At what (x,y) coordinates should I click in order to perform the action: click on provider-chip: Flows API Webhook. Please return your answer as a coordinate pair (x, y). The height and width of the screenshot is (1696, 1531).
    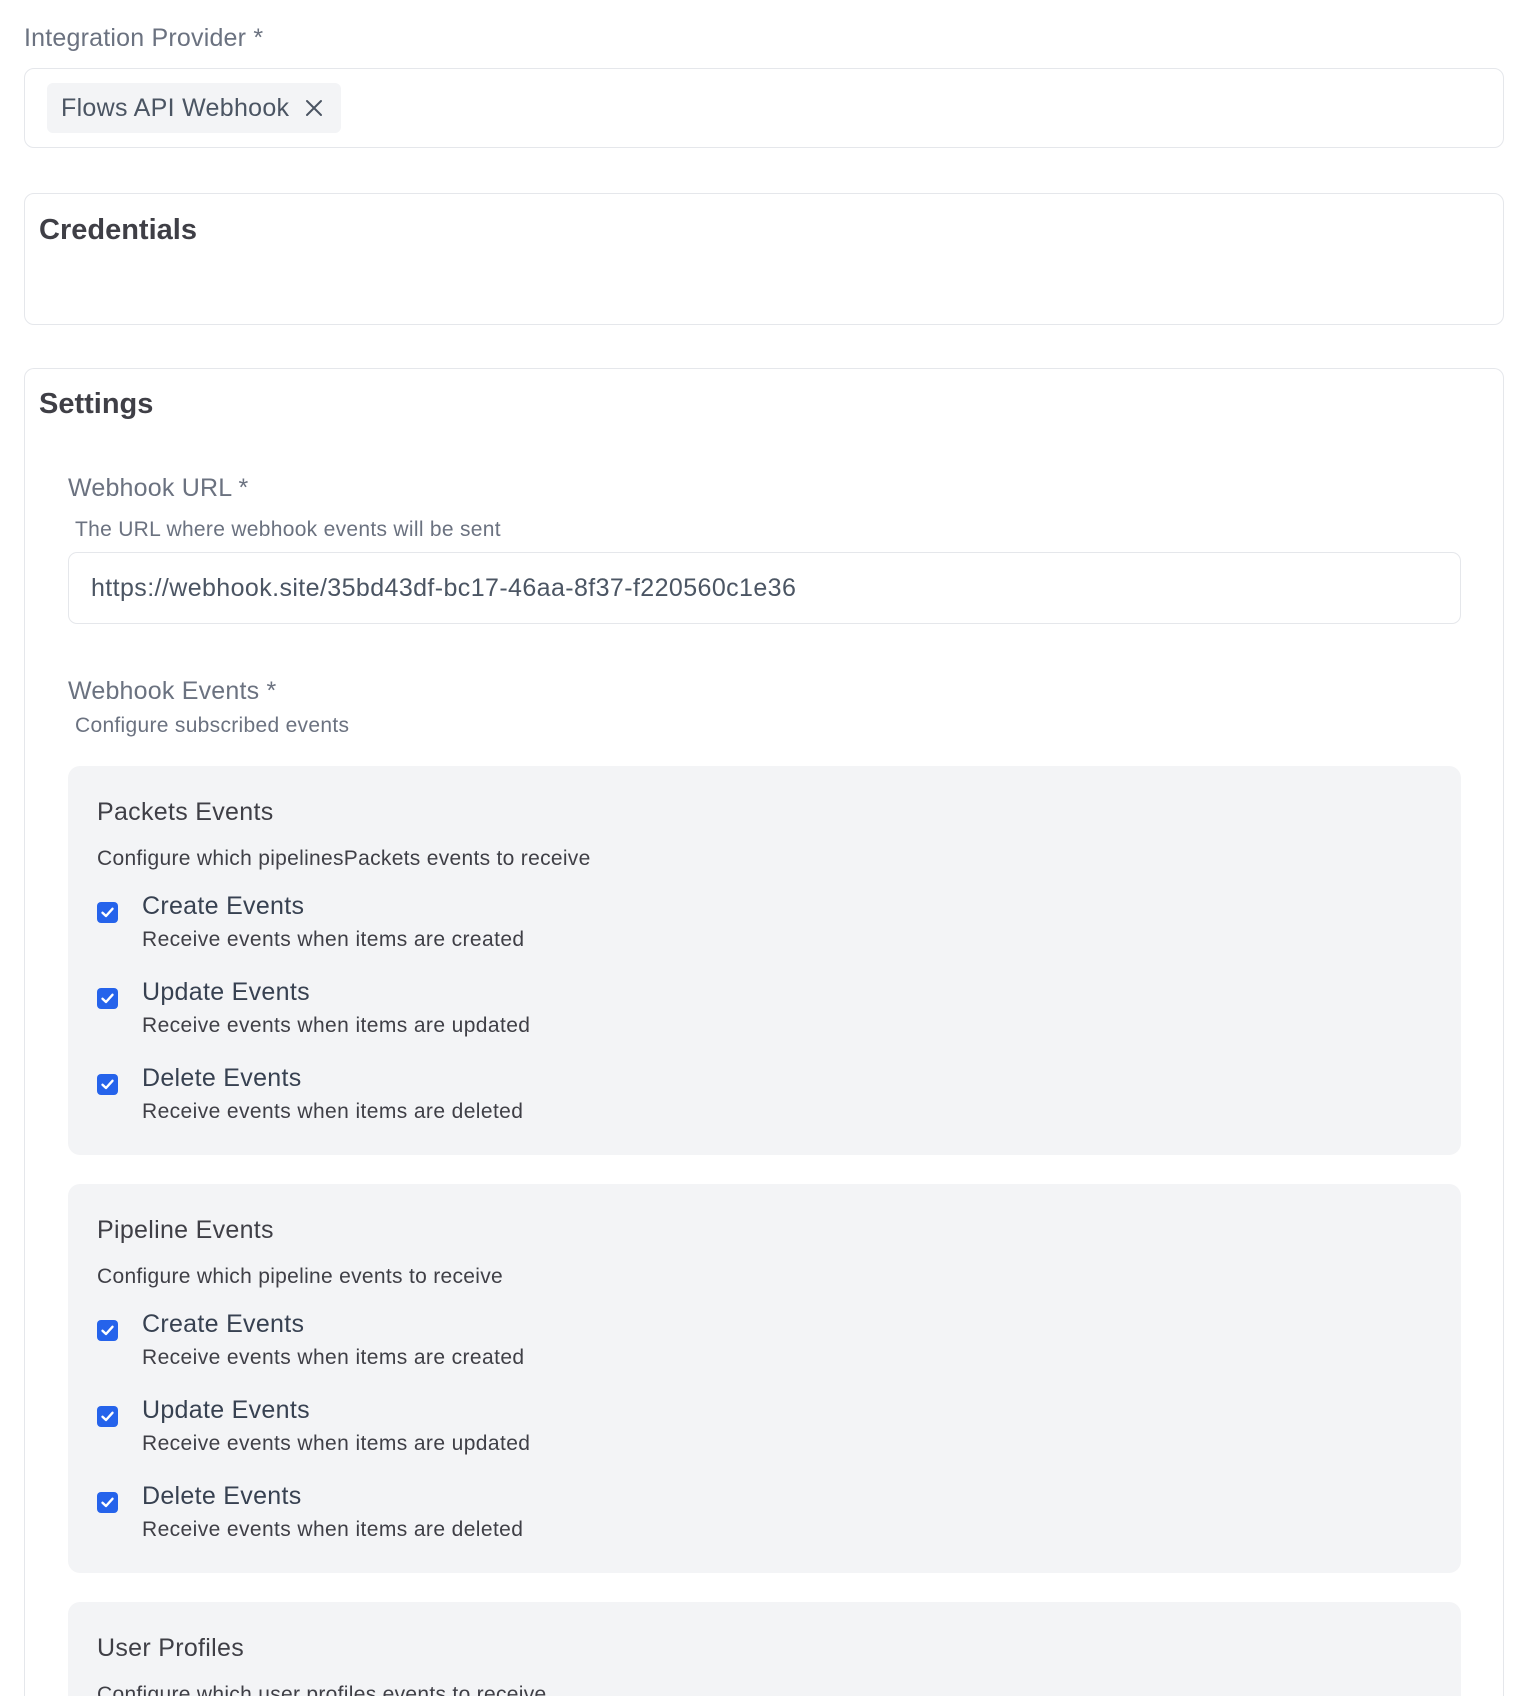
    Looking at the image, I should click on (194, 108).